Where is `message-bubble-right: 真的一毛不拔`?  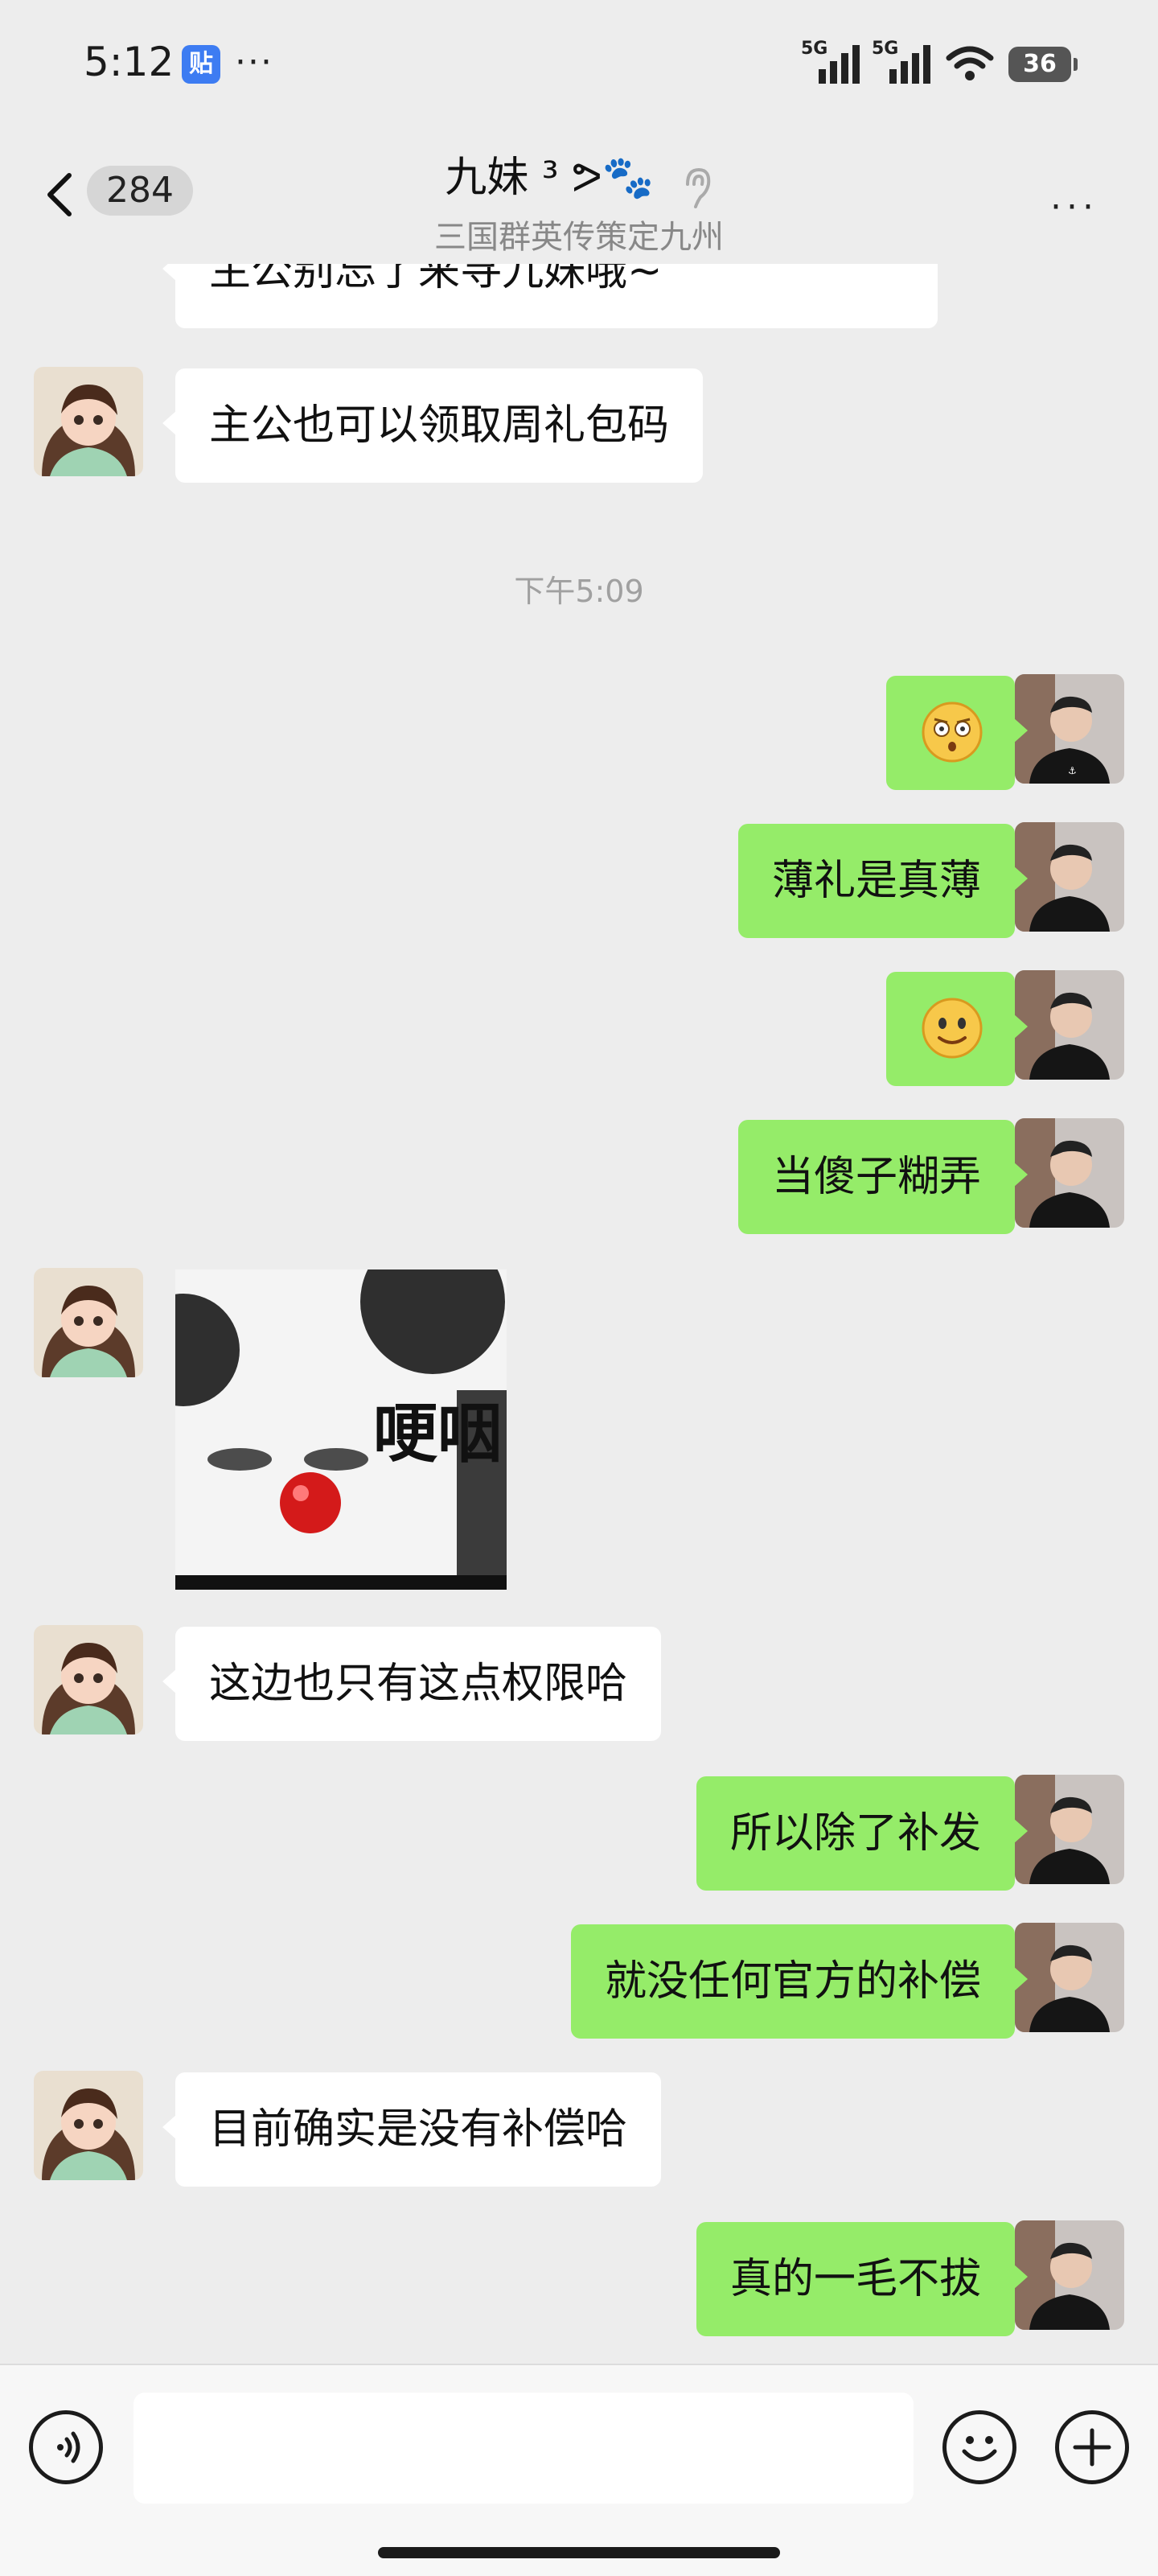 message-bubble-right: 真的一毛不拔 is located at coordinates (863, 2279).